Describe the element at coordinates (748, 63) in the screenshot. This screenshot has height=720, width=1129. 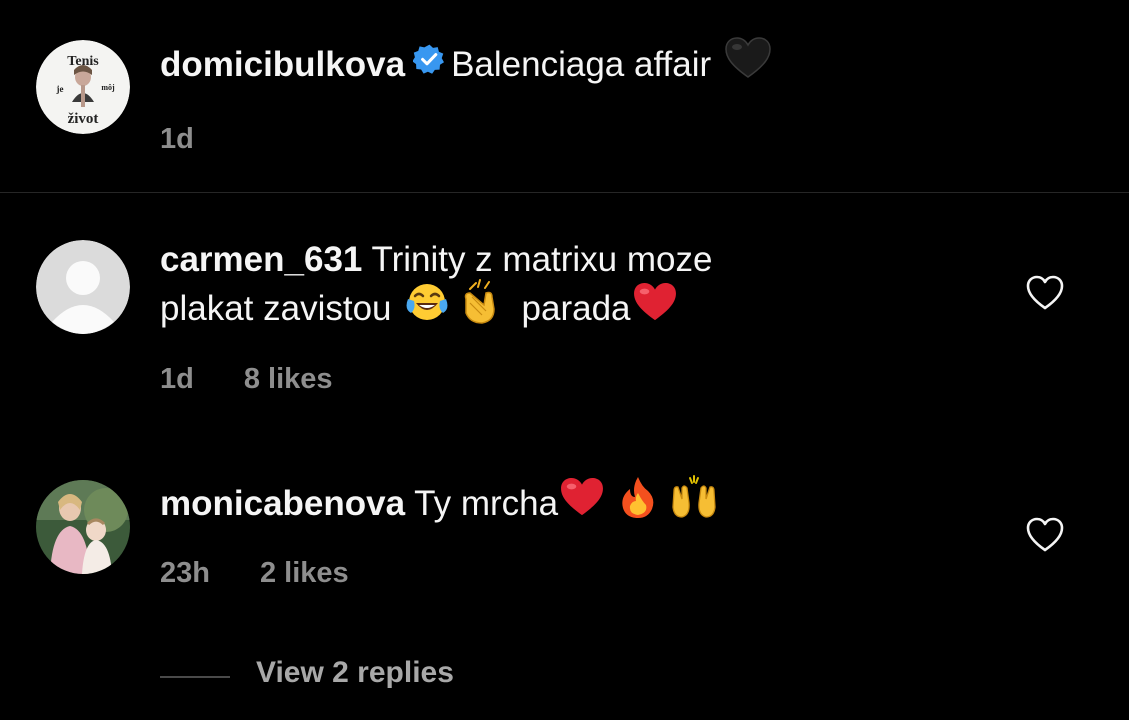
I see `black-heart-emoji` at that location.